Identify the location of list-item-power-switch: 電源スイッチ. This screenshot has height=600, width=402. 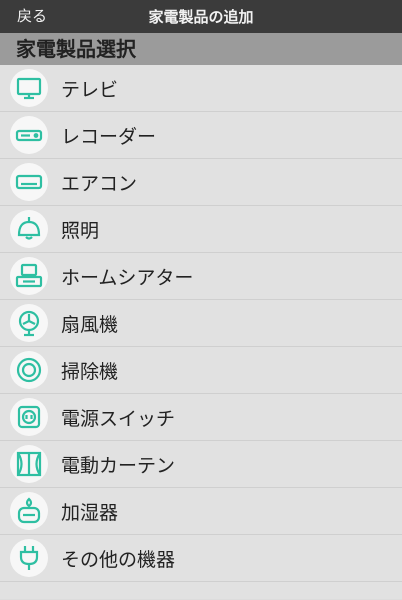
(201, 417).